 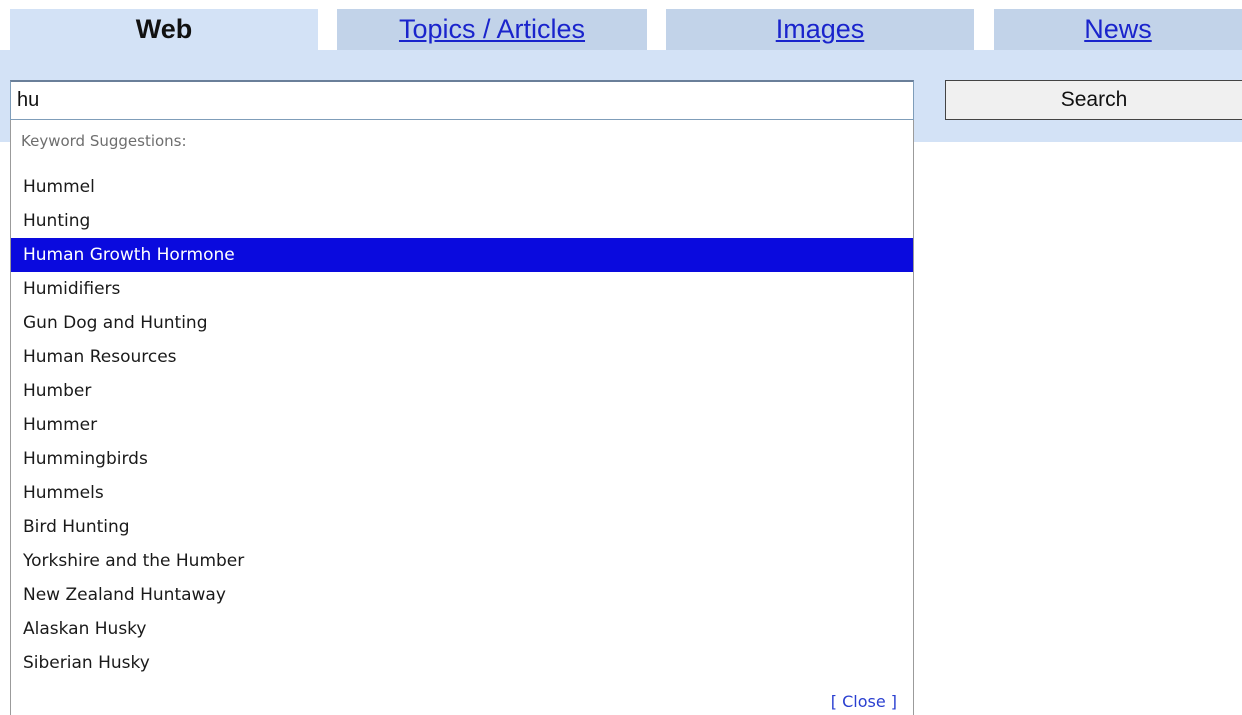 What do you see at coordinates (462, 187) in the screenshot?
I see `suggestion-item: Hummel` at bounding box center [462, 187].